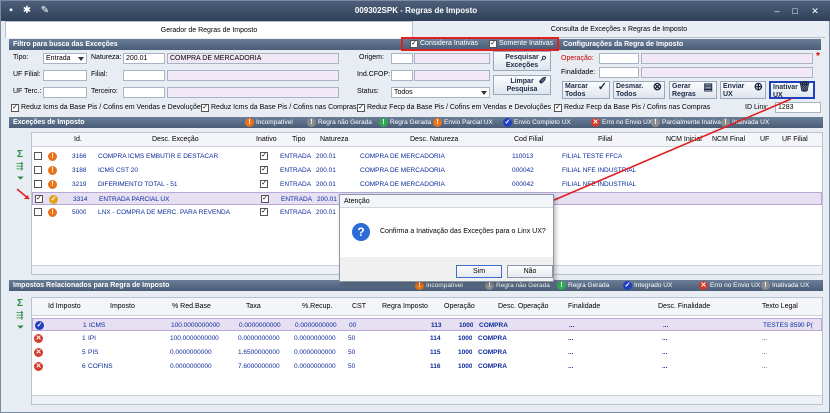  Describe the element at coordinates (65, 58) in the screenshot. I see `tipo-select: Entrada` at that location.